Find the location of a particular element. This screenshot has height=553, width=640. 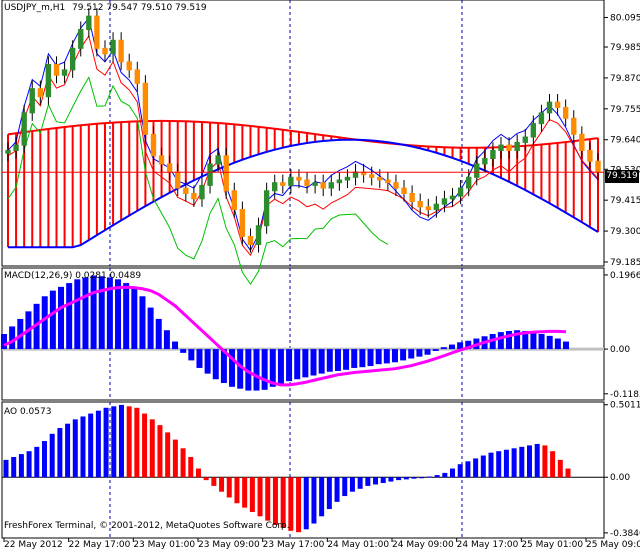

price-tick-label: 80.095 is located at coordinates (625, 18).